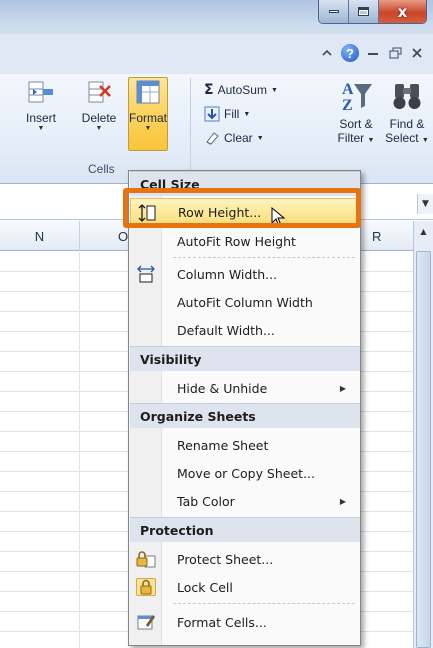 This screenshot has height=648, width=433. Describe the element at coordinates (206, 501) in the screenshot. I see `tab-color-label: Tab Color` at that location.